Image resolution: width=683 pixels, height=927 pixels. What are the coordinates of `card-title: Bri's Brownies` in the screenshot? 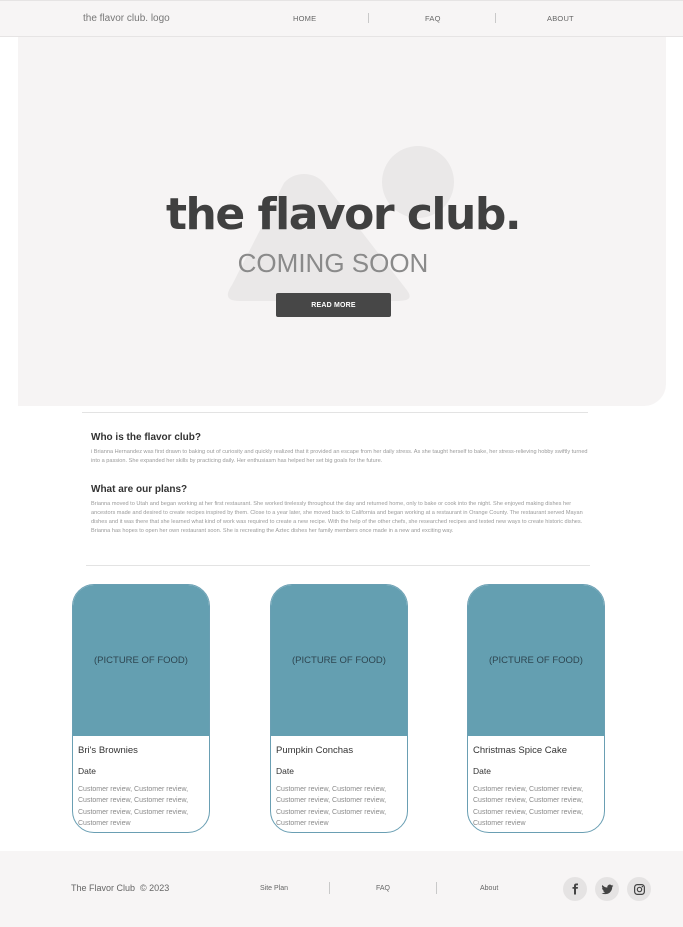 It's located at (108, 750).